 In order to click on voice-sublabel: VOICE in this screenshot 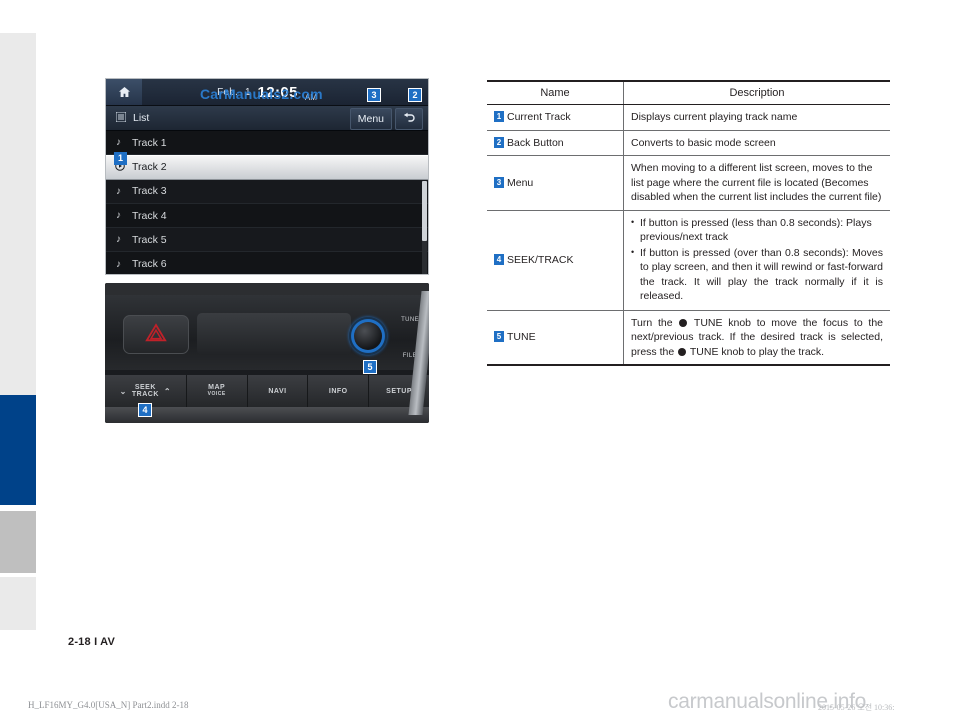, I will do `click(216, 394)`.